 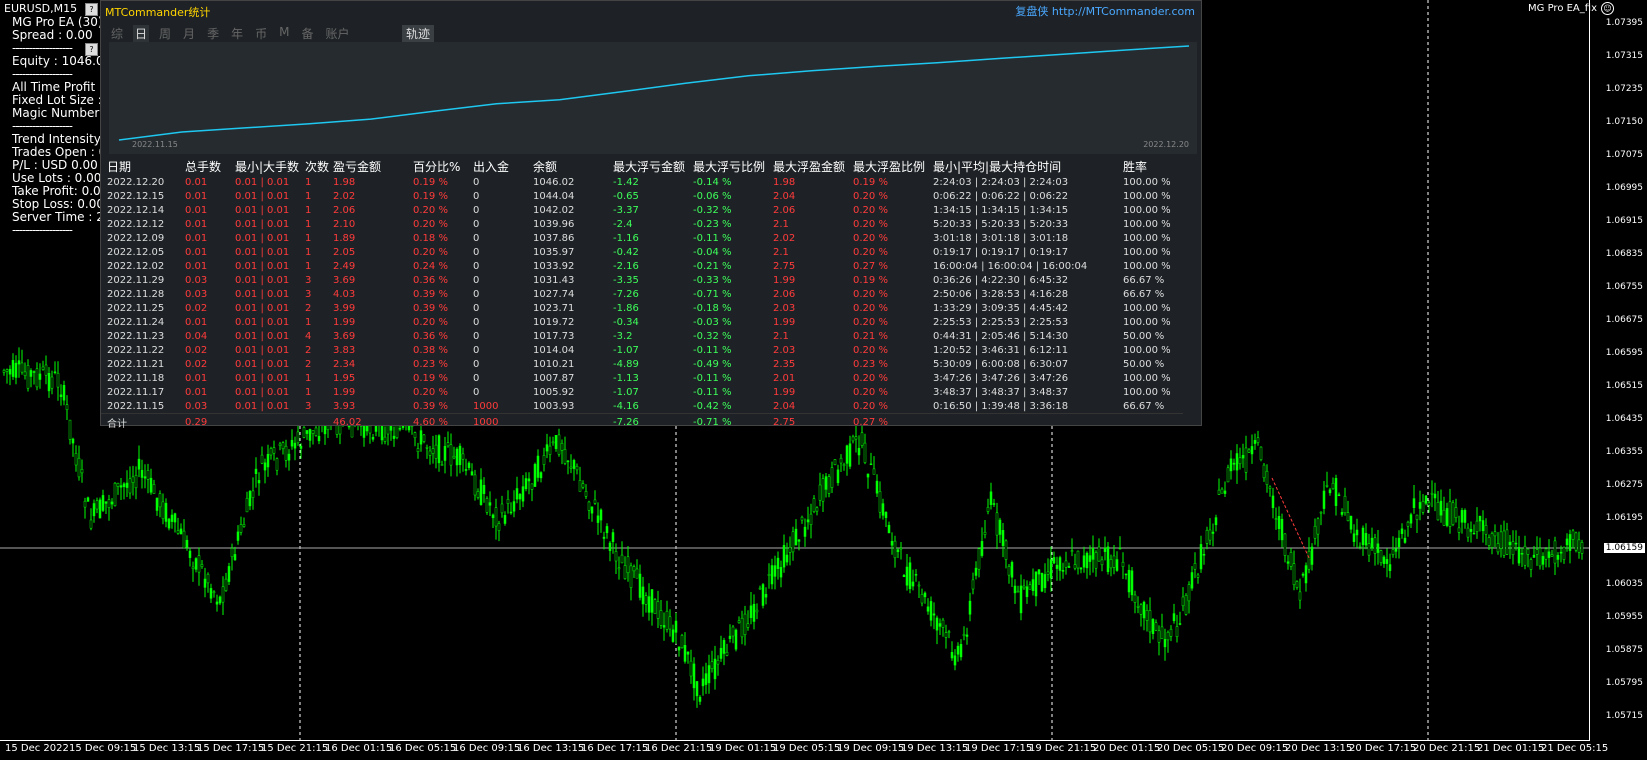 I want to click on equity-graph: 2022.11.15 2022.12.20, so click(x=653, y=98).